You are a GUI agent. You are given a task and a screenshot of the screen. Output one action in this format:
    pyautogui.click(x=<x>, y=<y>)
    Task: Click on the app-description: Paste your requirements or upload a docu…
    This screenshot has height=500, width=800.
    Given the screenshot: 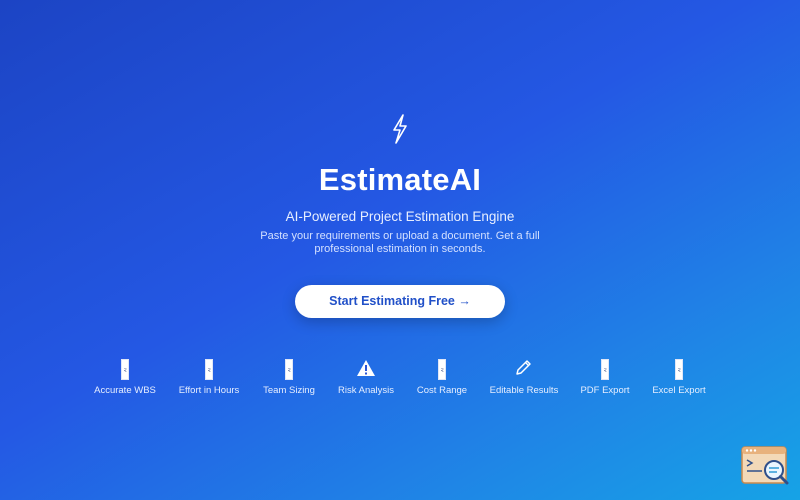 What is the action you would take?
    pyautogui.click(x=400, y=242)
    